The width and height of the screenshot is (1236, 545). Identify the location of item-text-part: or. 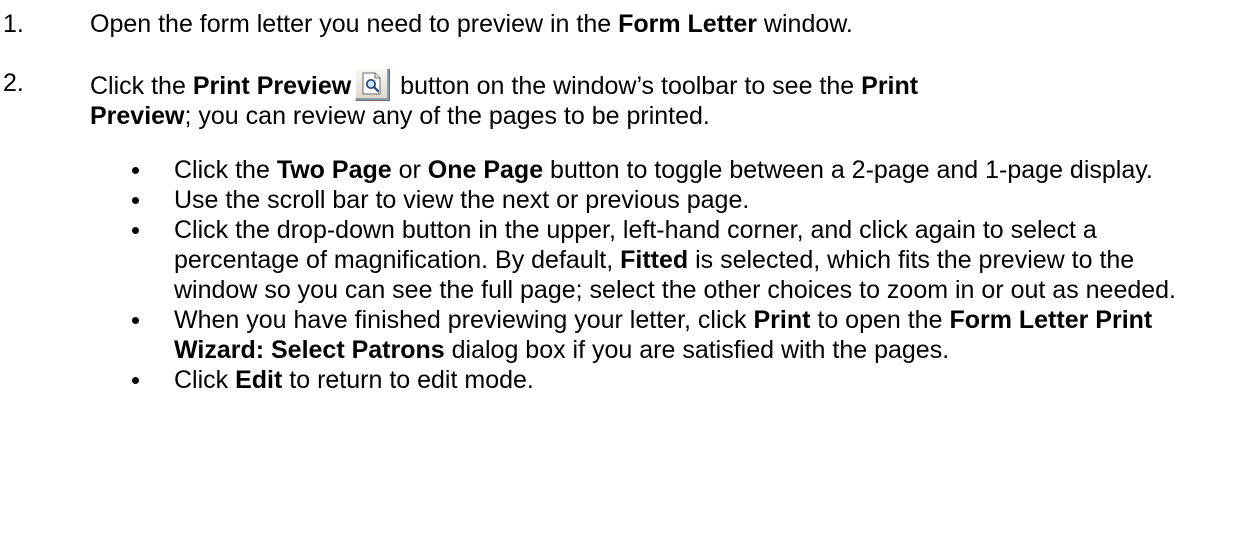
(409, 170).